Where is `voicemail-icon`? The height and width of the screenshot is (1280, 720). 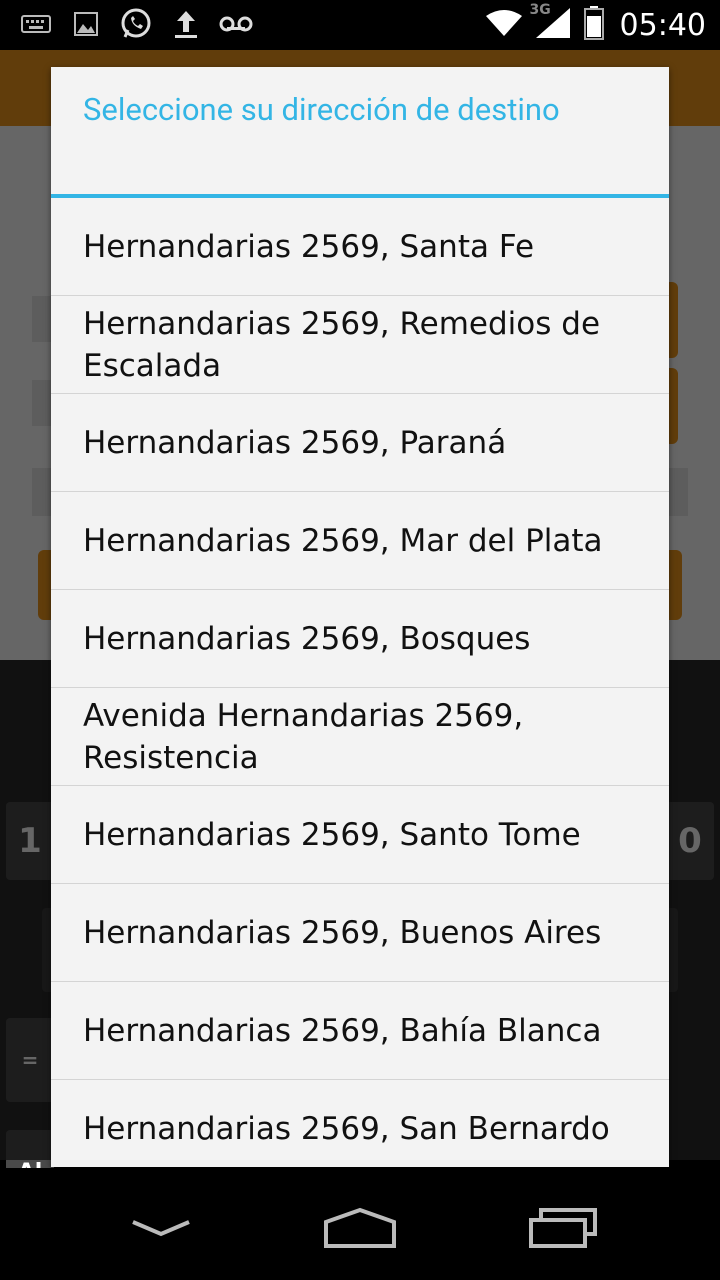
voicemail-icon is located at coordinates (236, 24).